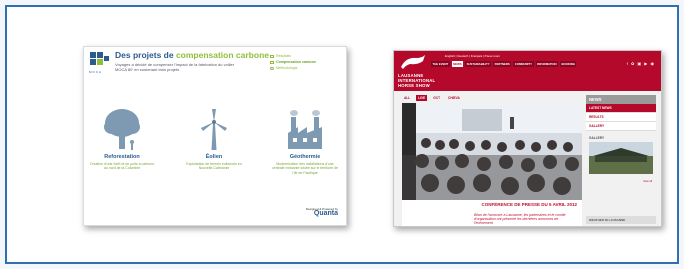 This screenshot has width=684, height=269. What do you see at coordinates (422, 98) in the screenshot?
I see `tab-live: LIVE` at bounding box center [422, 98].